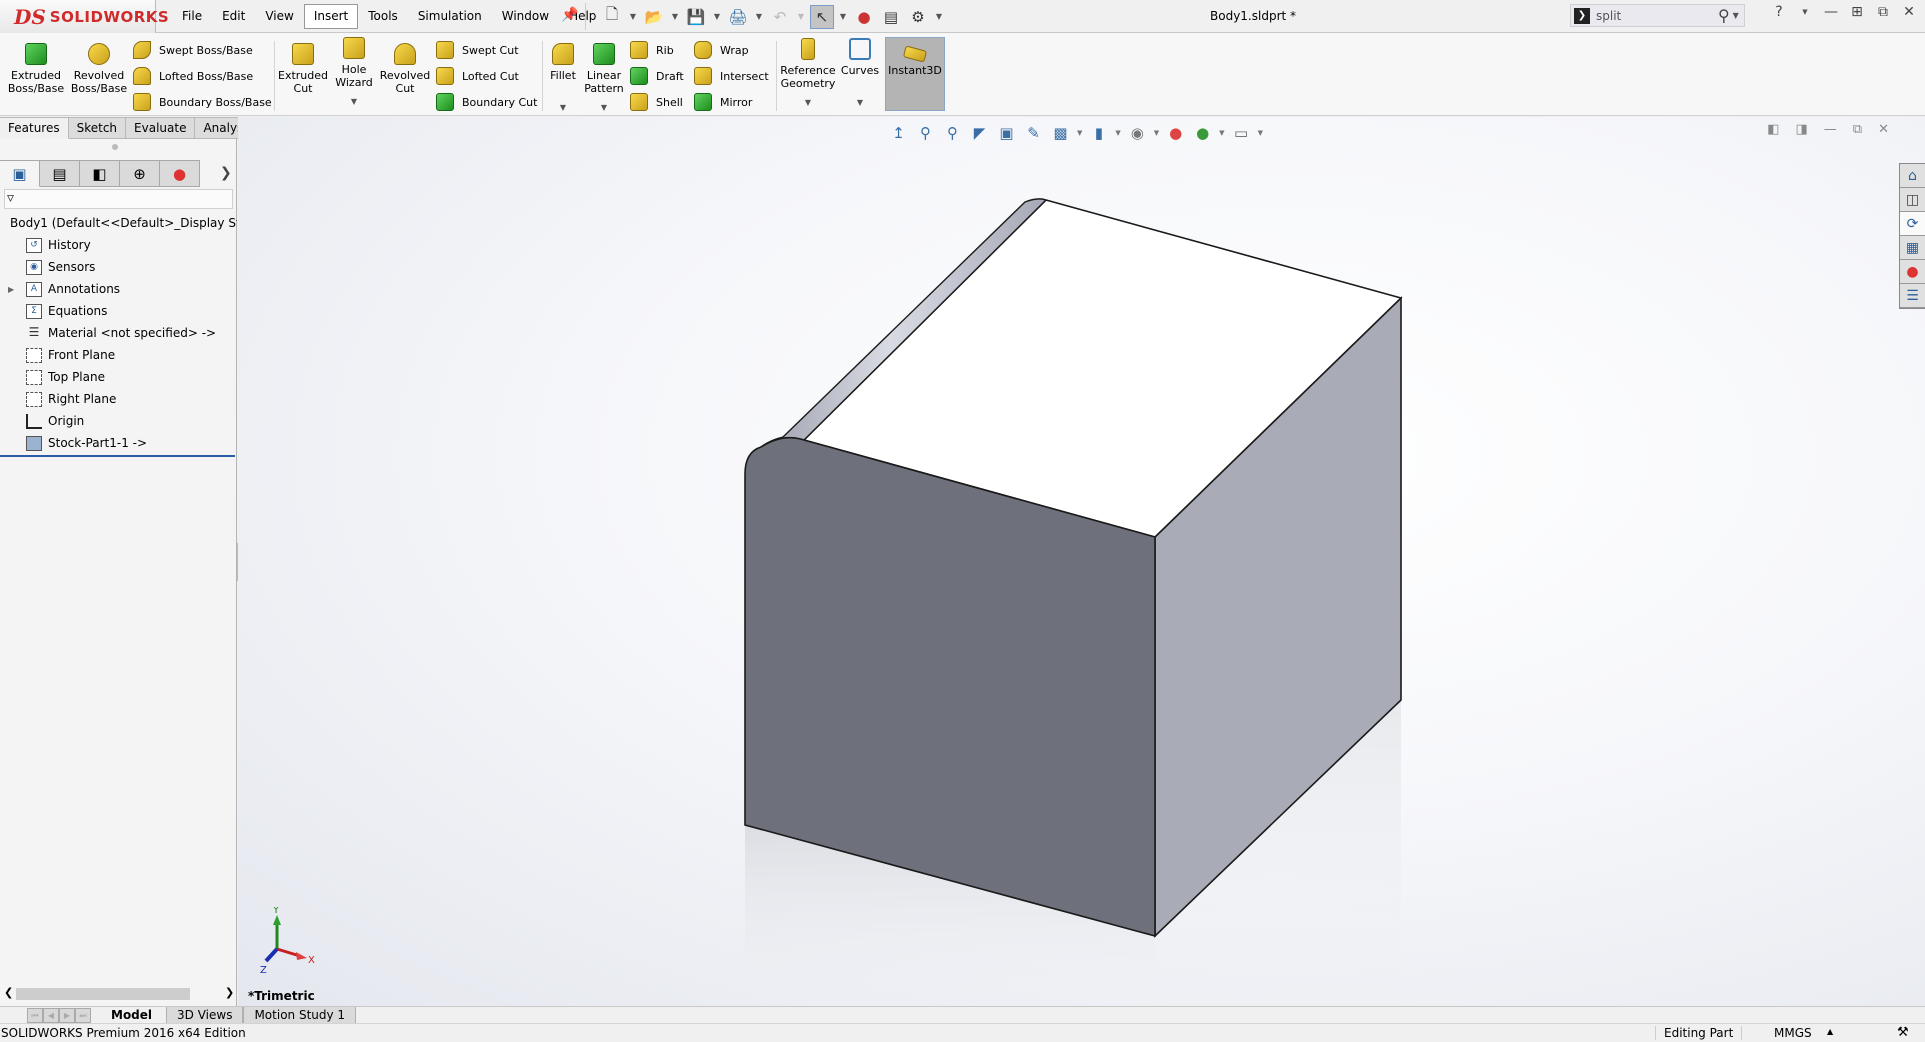  Describe the element at coordinates (1060, 132) in the screenshot. I see `view-orientation-icon: ▩` at that location.